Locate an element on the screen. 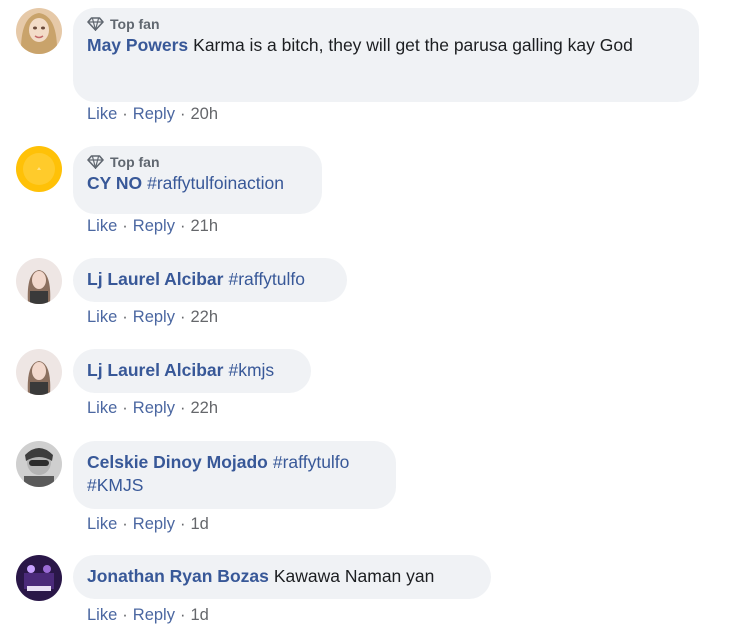 The image size is (750, 639). comment-bubble: Celskie Dinoy Mojado #raffytulfo #KMJS is located at coordinates (234, 475).